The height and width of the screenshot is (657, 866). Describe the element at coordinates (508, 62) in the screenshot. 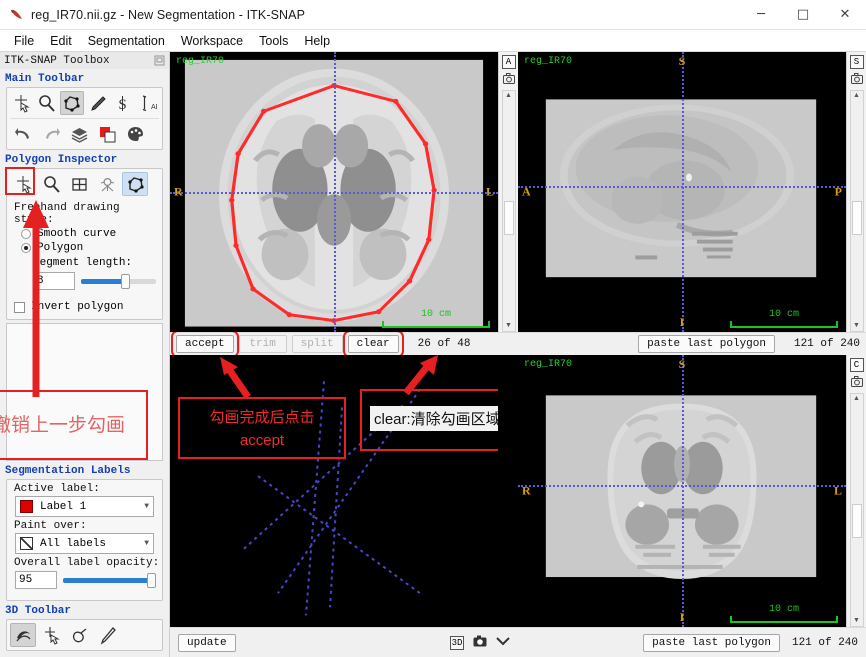

I see `axial-badge: A` at that location.